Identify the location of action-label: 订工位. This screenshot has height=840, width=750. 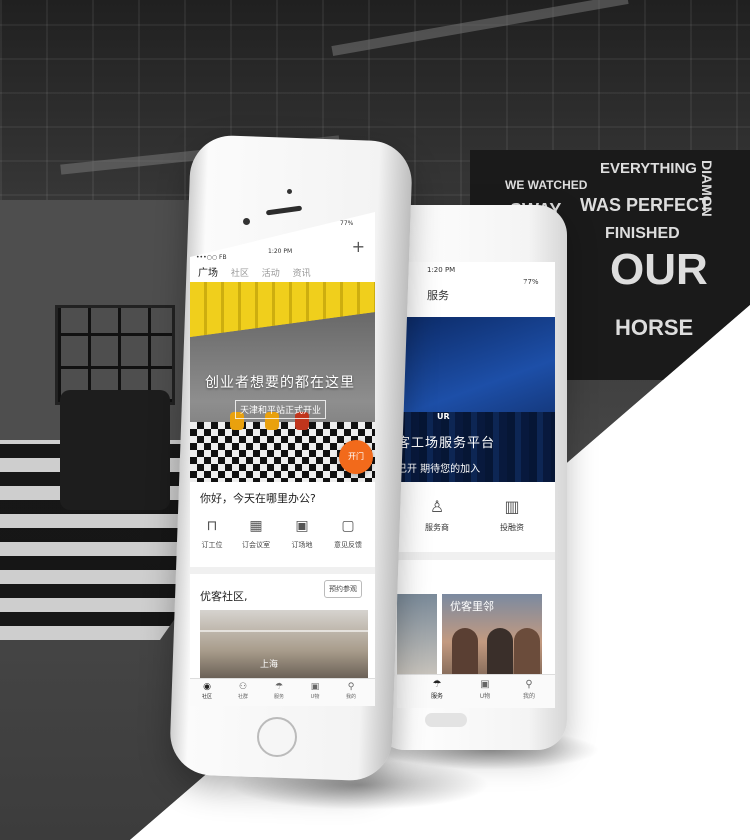
(212, 545).